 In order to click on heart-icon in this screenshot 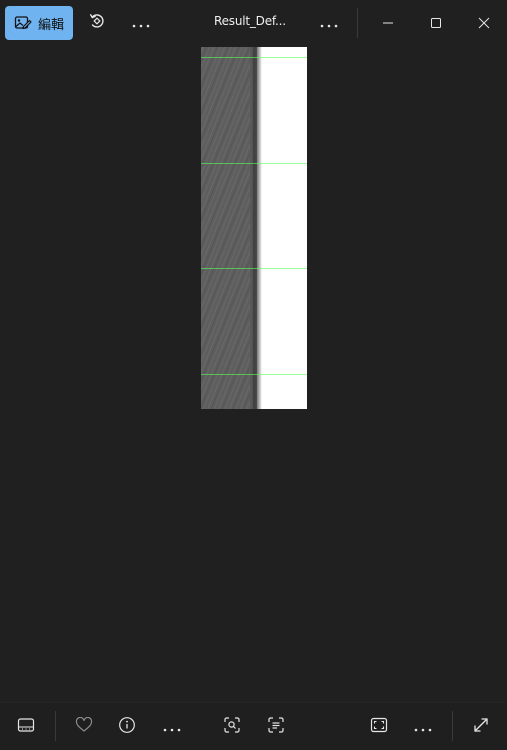, I will do `click(84, 726)`.